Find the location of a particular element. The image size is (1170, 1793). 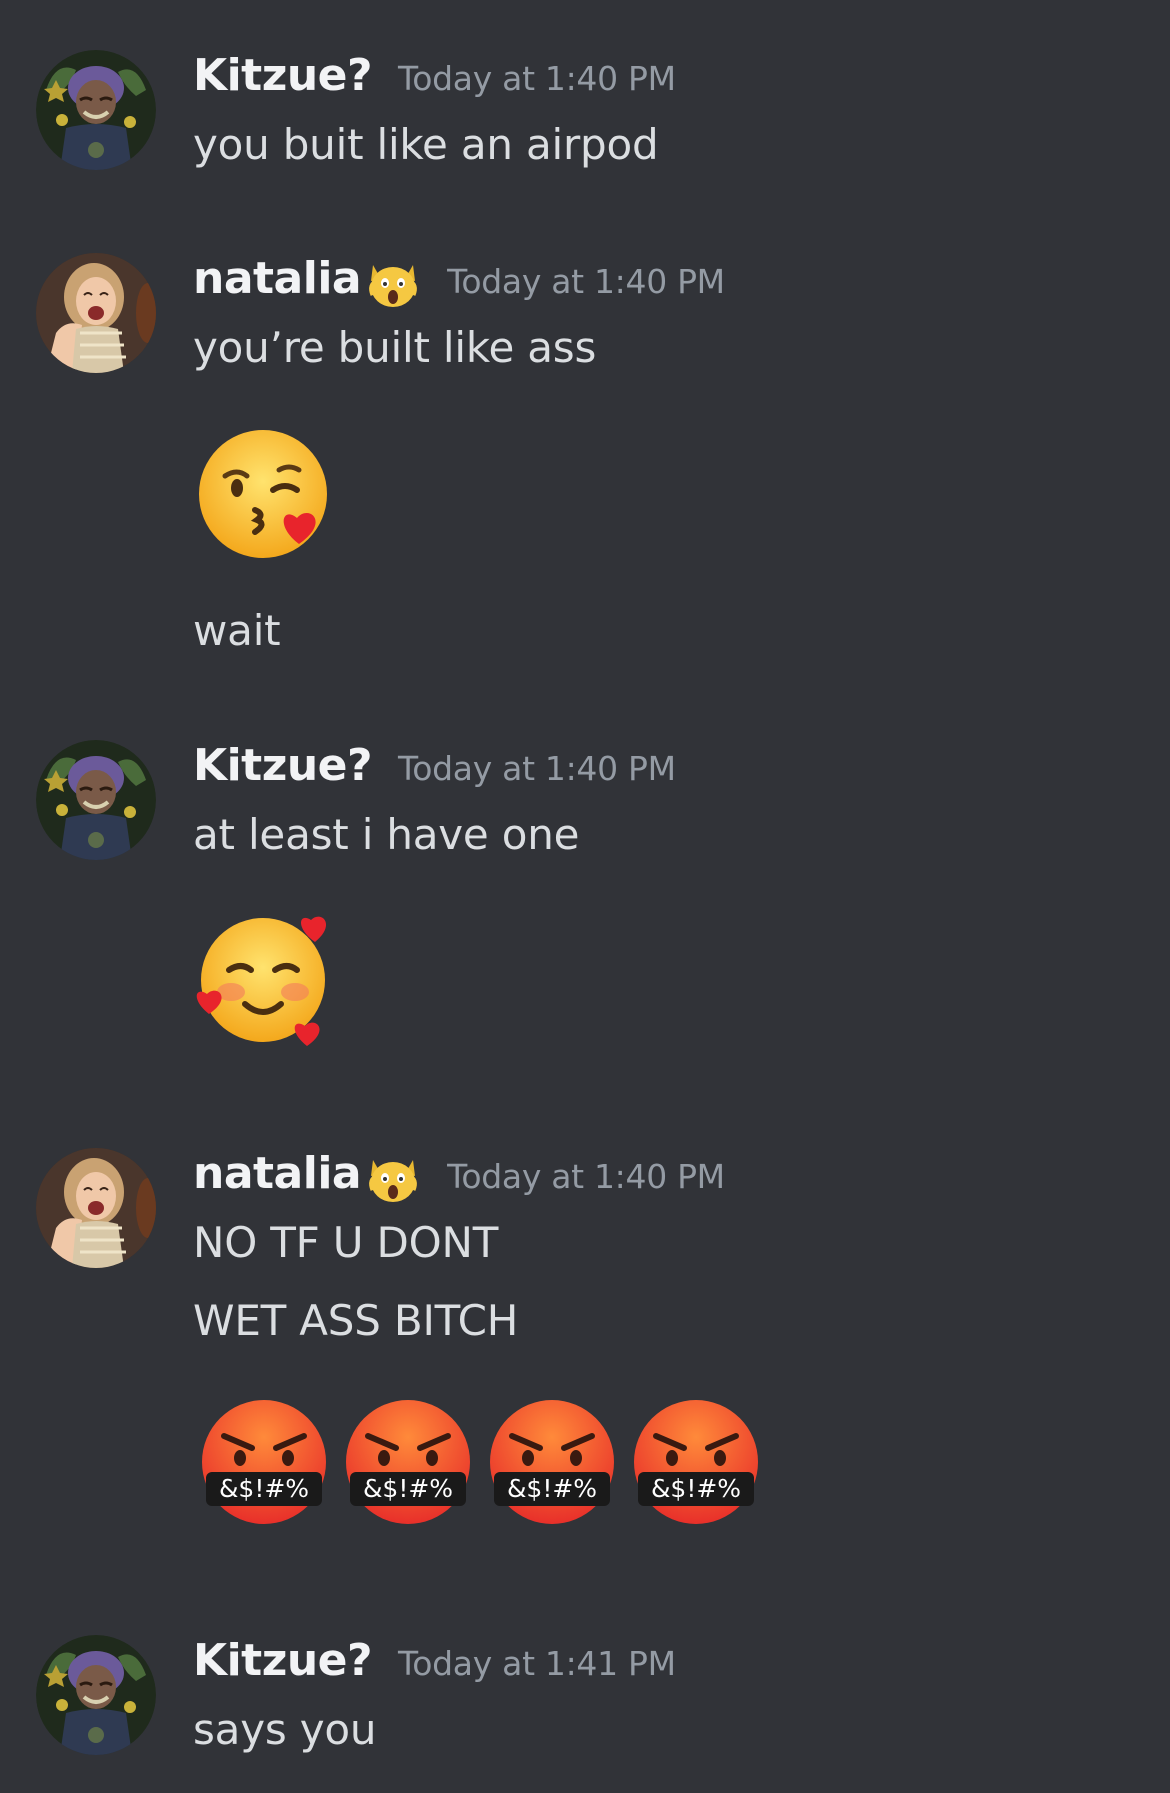

smiling-face-with-hearts-icon is located at coordinates (263, 980).